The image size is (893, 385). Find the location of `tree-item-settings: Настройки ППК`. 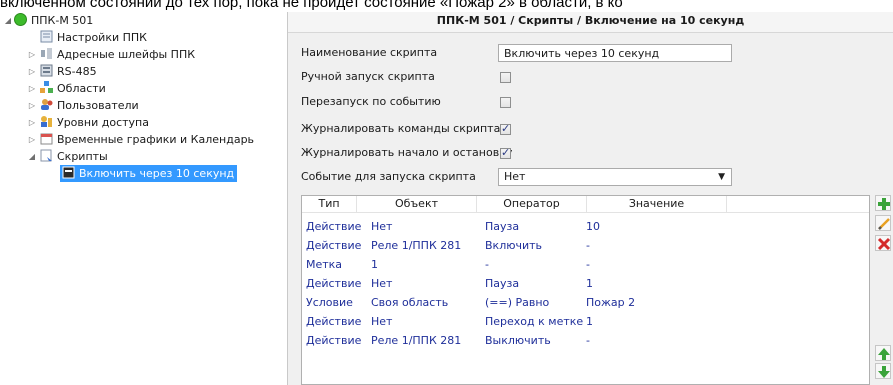

tree-item-settings: Настройки ППК is located at coordinates (93, 37).